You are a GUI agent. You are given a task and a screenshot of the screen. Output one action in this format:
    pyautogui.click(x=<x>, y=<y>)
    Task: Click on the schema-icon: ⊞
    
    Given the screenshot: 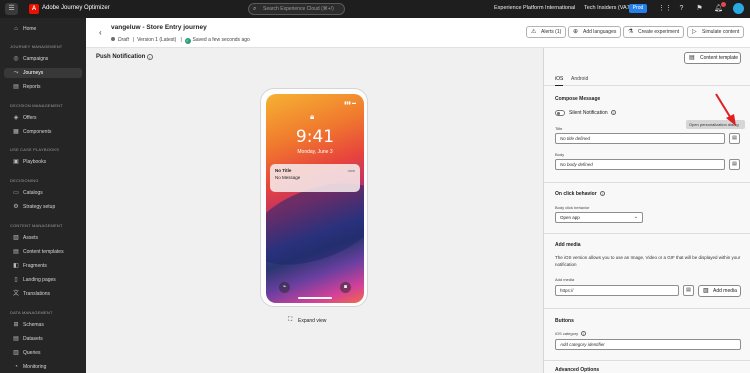 What is the action you would take?
    pyautogui.click(x=16, y=325)
    